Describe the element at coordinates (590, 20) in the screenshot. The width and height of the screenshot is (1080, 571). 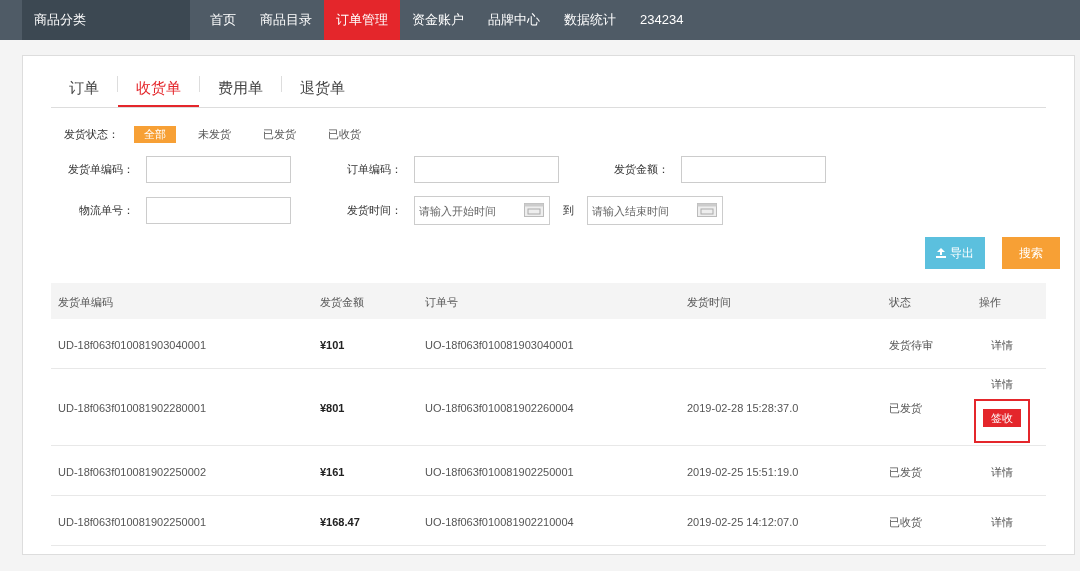
I see `nav-item: 数据统计` at that location.